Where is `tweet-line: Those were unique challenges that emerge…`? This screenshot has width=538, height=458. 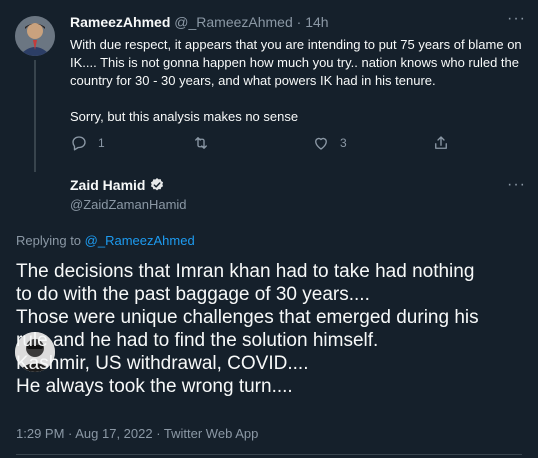
tweet-line: Those were unique challenges that emerge… is located at coordinates (247, 317).